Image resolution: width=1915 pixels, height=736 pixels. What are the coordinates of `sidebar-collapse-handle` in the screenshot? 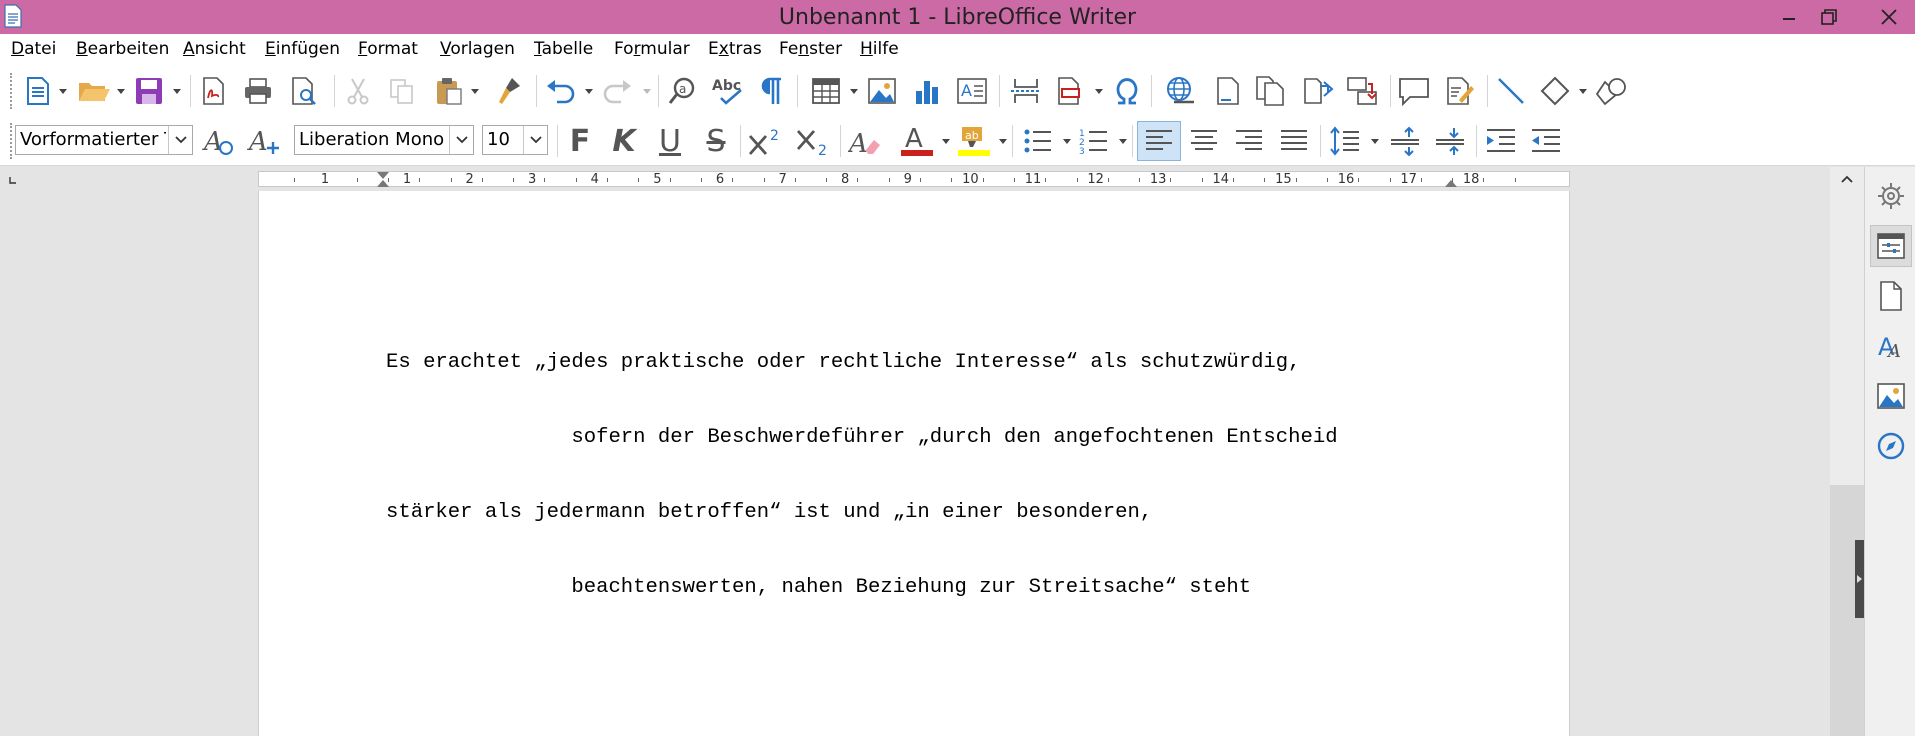 It's located at (1859, 579).